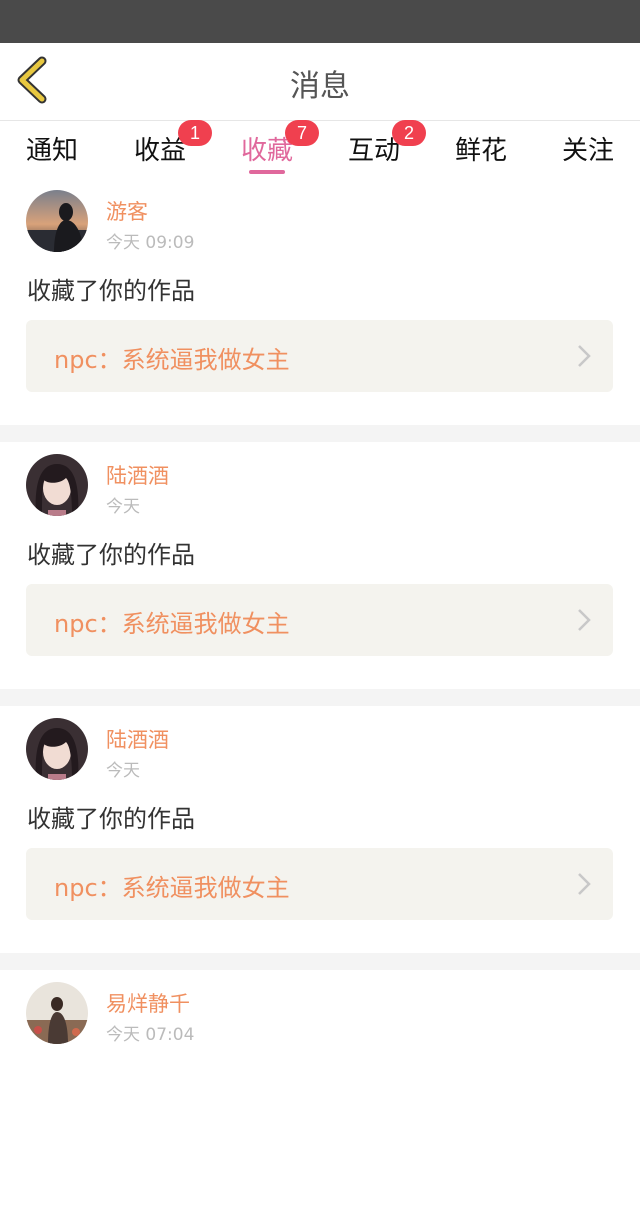  What do you see at coordinates (150, 243) in the screenshot?
I see `timestamp: 今天 09:09` at bounding box center [150, 243].